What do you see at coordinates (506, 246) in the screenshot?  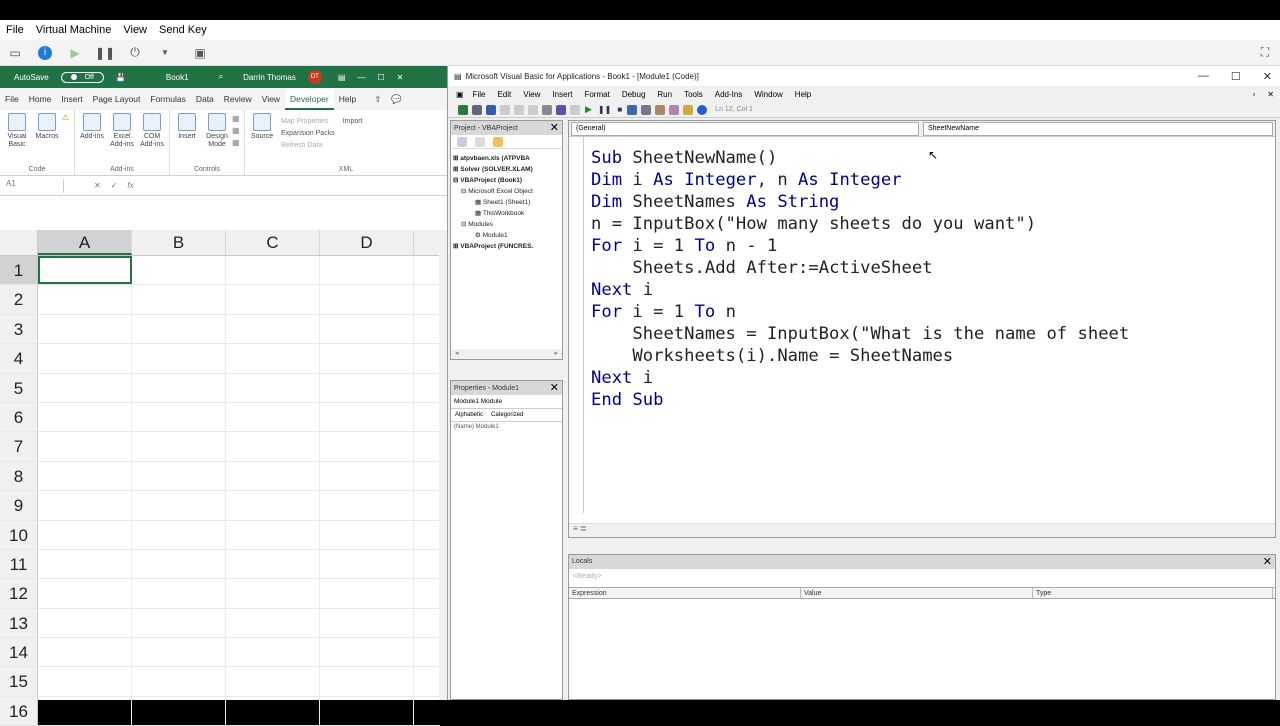 I see `tree-item-funcres: ⊞ VBAProject (FUNCRES.` at bounding box center [506, 246].